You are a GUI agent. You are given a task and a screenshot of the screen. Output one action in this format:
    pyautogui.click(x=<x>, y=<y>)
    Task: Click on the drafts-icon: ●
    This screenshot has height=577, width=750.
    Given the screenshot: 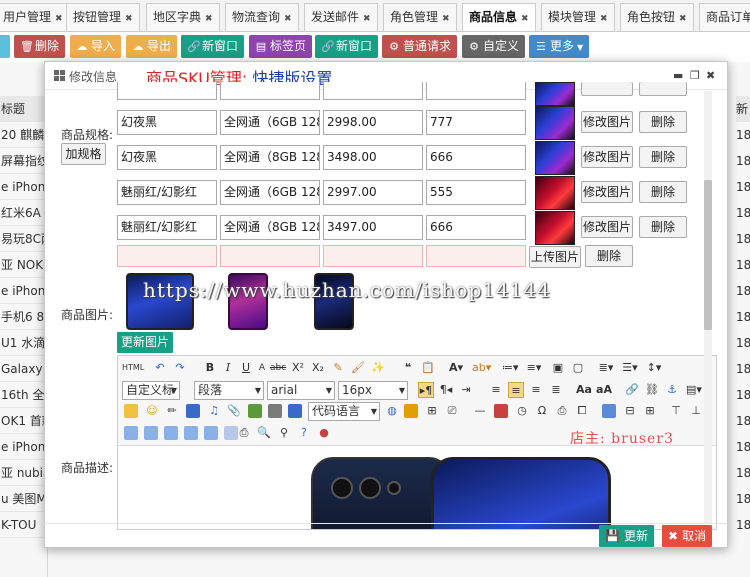 What is the action you would take?
    pyautogui.click(x=324, y=433)
    